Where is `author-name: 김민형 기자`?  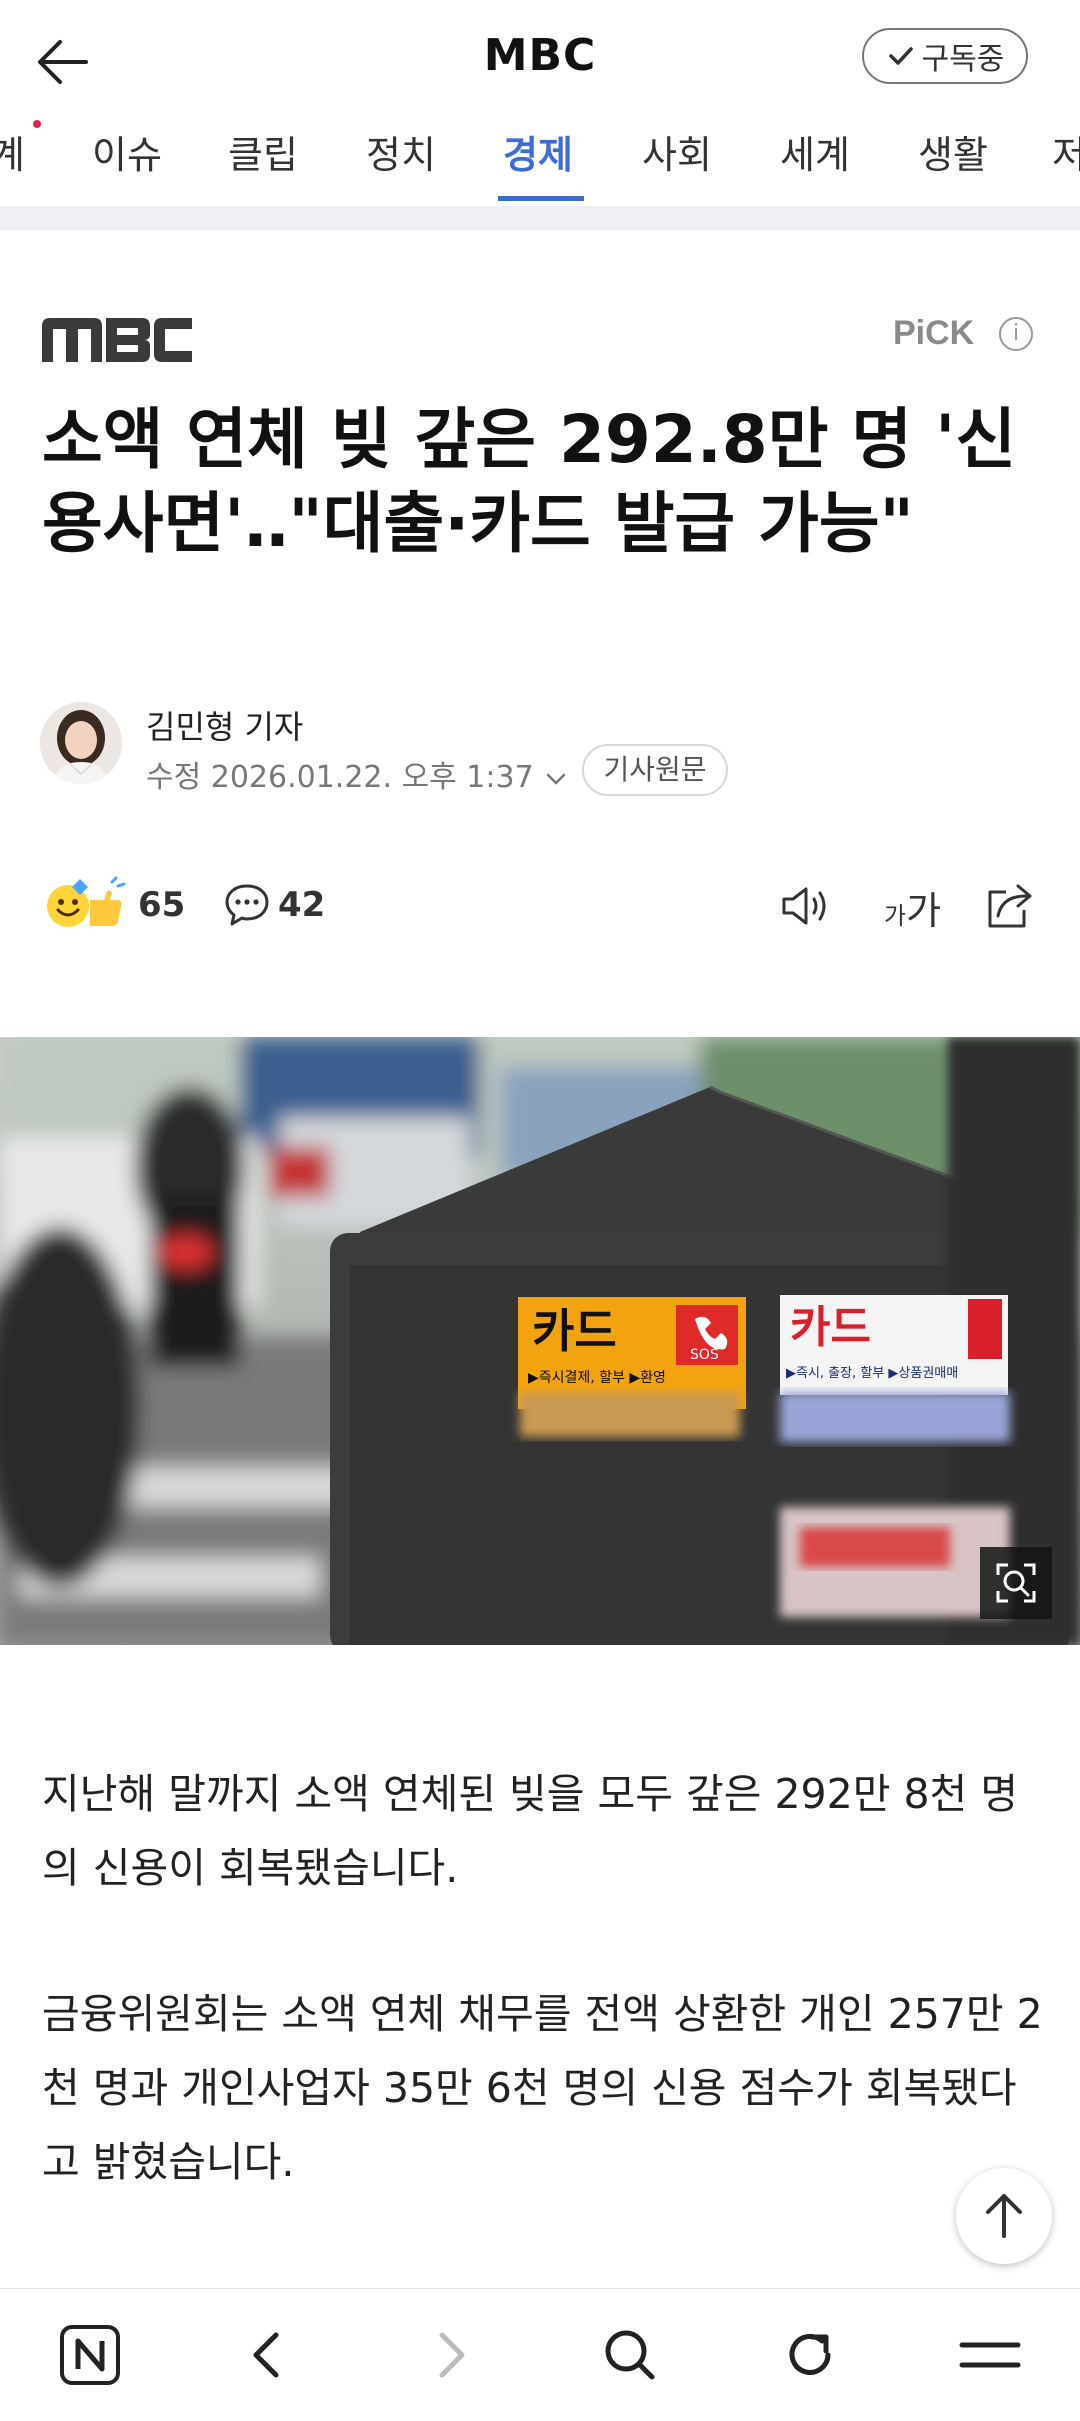
author-name: 김민형 기자 is located at coordinates (224, 725).